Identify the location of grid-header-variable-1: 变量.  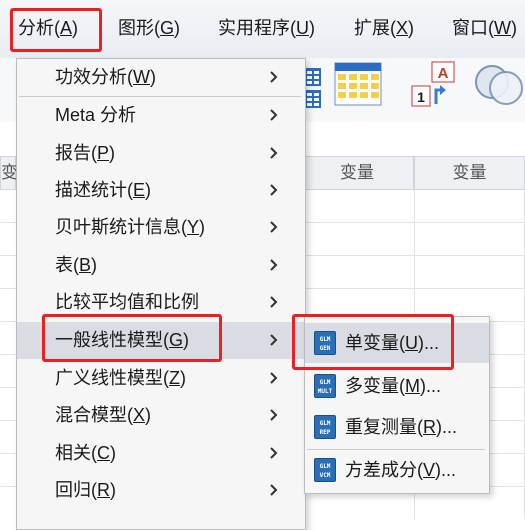
(357, 173).